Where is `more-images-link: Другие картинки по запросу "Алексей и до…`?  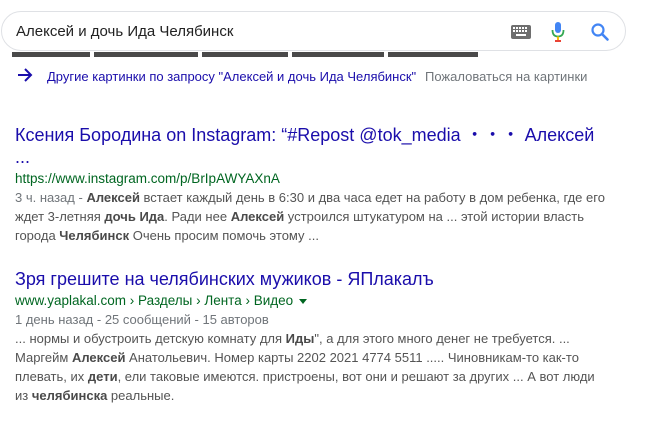
more-images-link: Другие картинки по запросу "Алексей и до… is located at coordinates (231, 76).